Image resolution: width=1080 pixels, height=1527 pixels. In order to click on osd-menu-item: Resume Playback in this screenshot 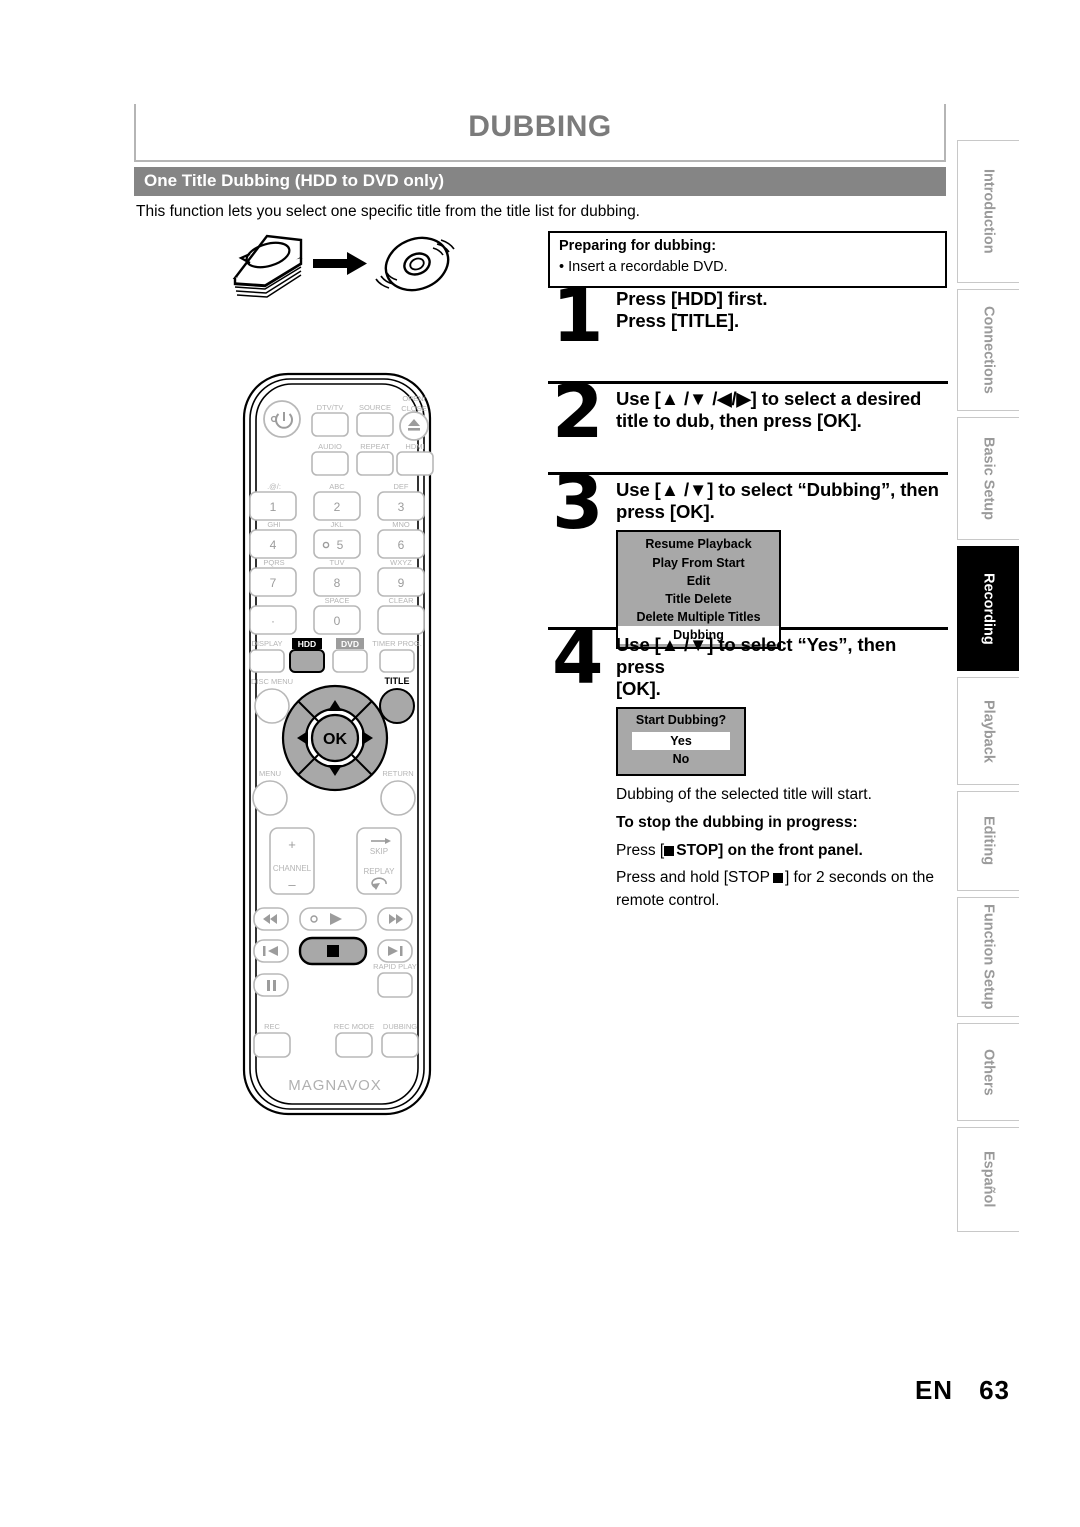, I will do `click(698, 544)`.